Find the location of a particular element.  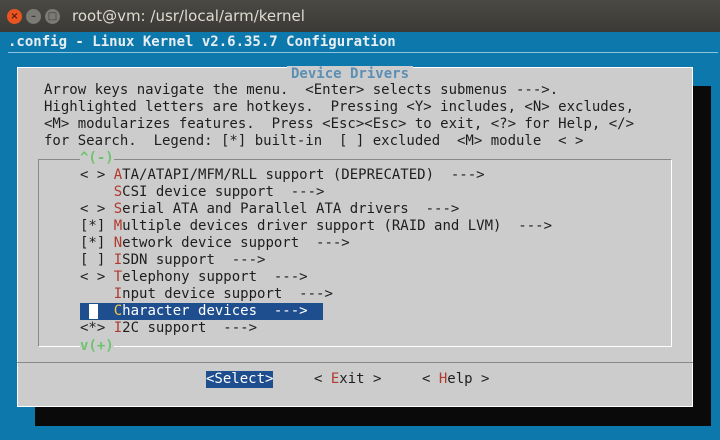

close-icon: × is located at coordinates (14, 16).